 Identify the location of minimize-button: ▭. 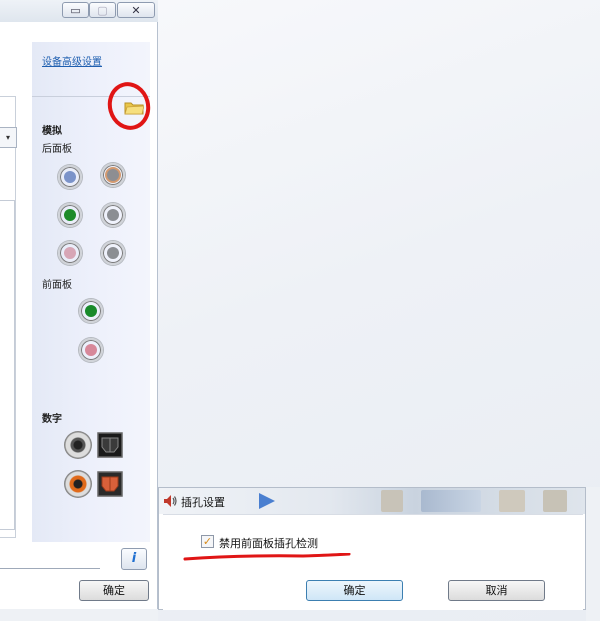
(75, 10).